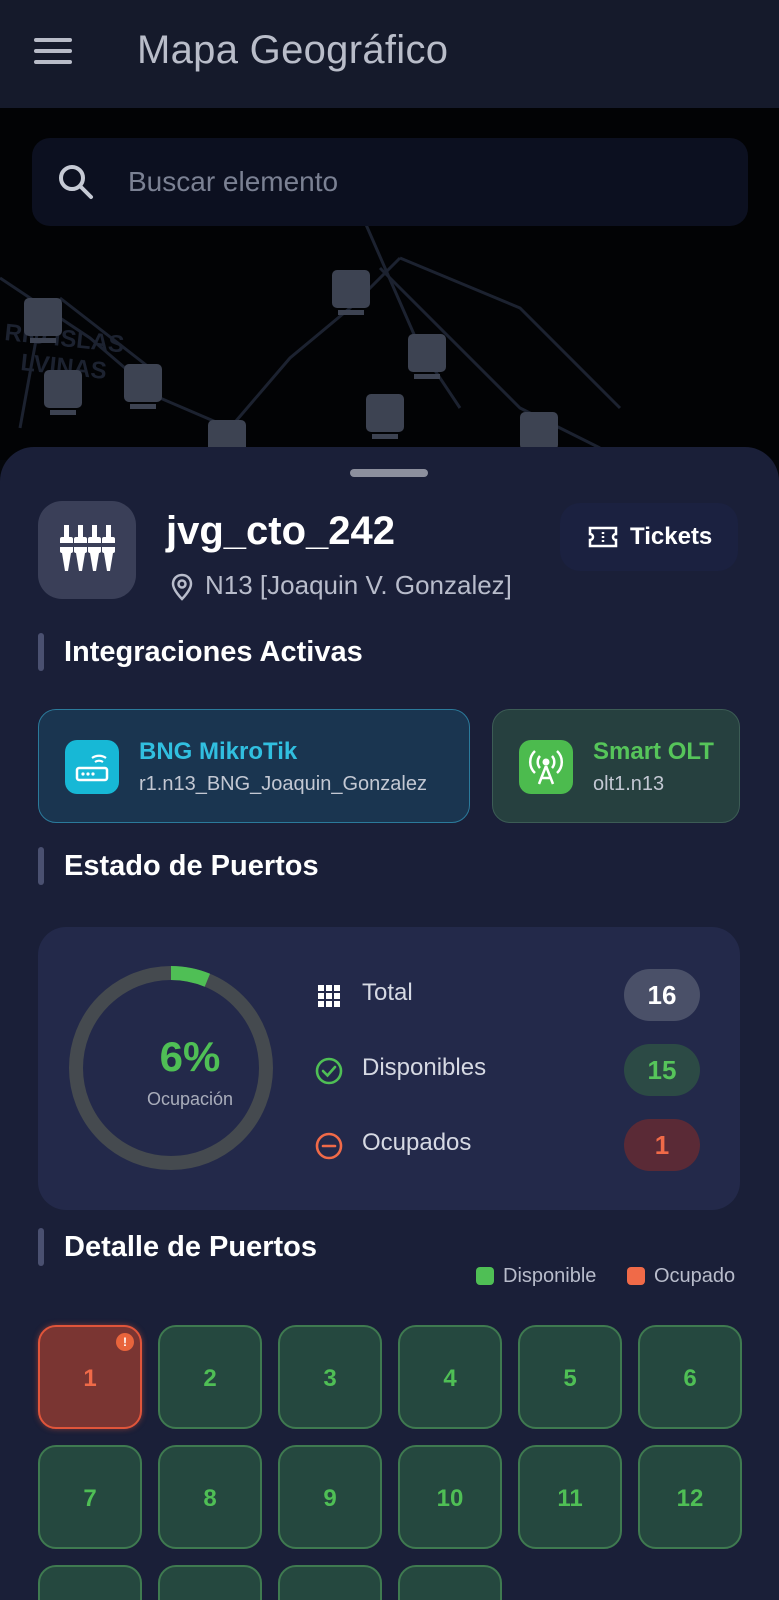 The height and width of the screenshot is (1600, 779). Describe the element at coordinates (329, 996) in the screenshot. I see `grid-icon` at that location.